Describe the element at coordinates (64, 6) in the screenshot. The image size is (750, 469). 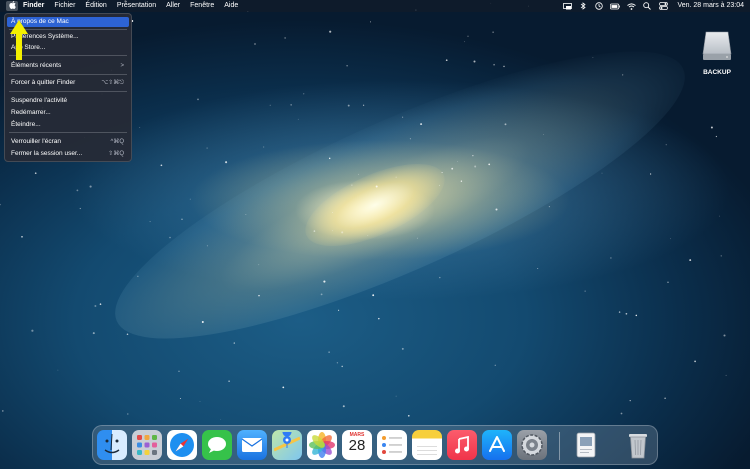
I see `menu-fichier: Fichier` at that location.